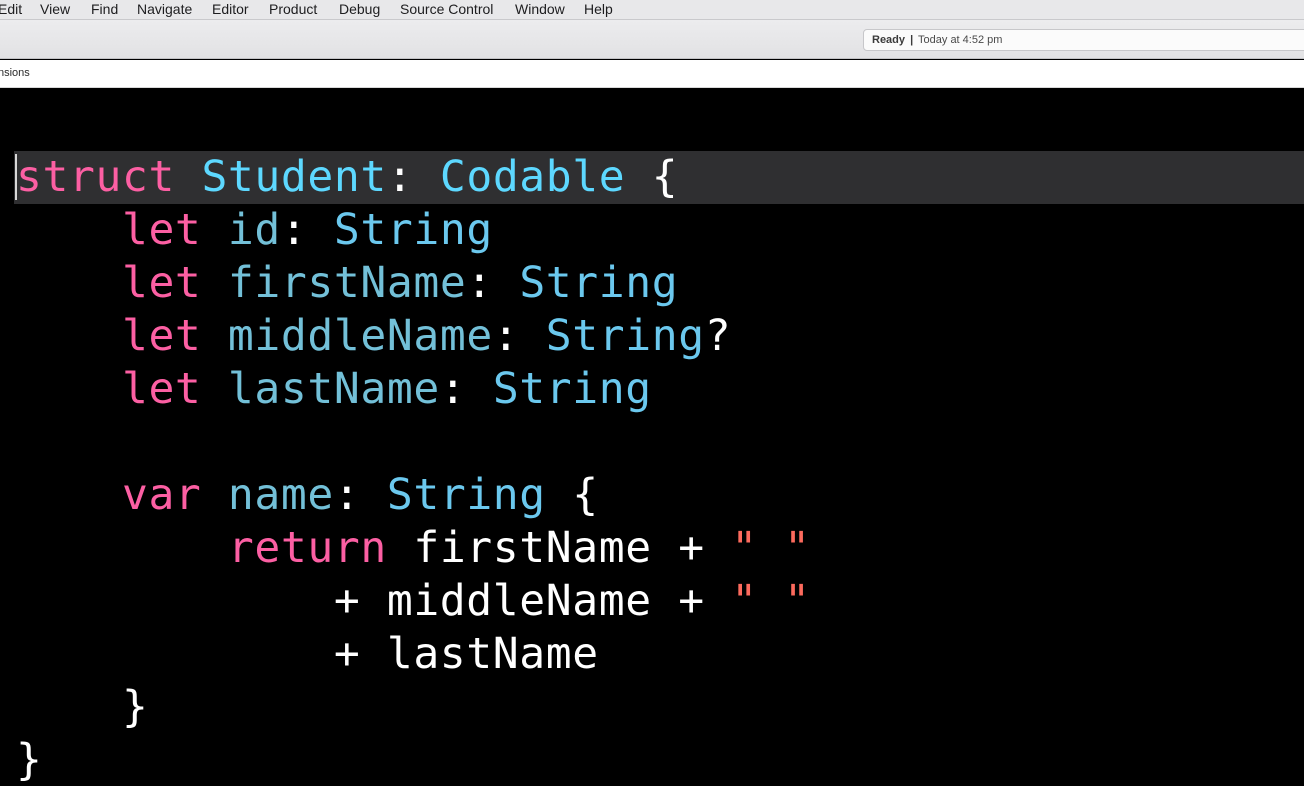  What do you see at coordinates (540, 9) in the screenshot?
I see `menu-window: Window` at bounding box center [540, 9].